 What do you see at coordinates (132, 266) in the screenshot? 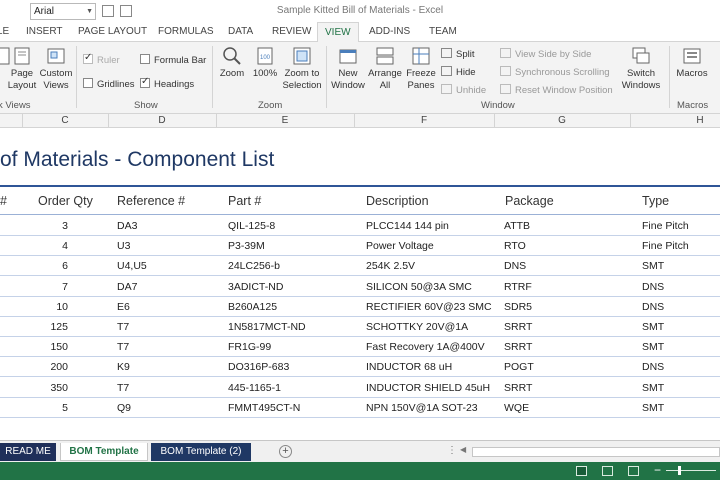
I see `cell-reference: U4,U5` at bounding box center [132, 266].